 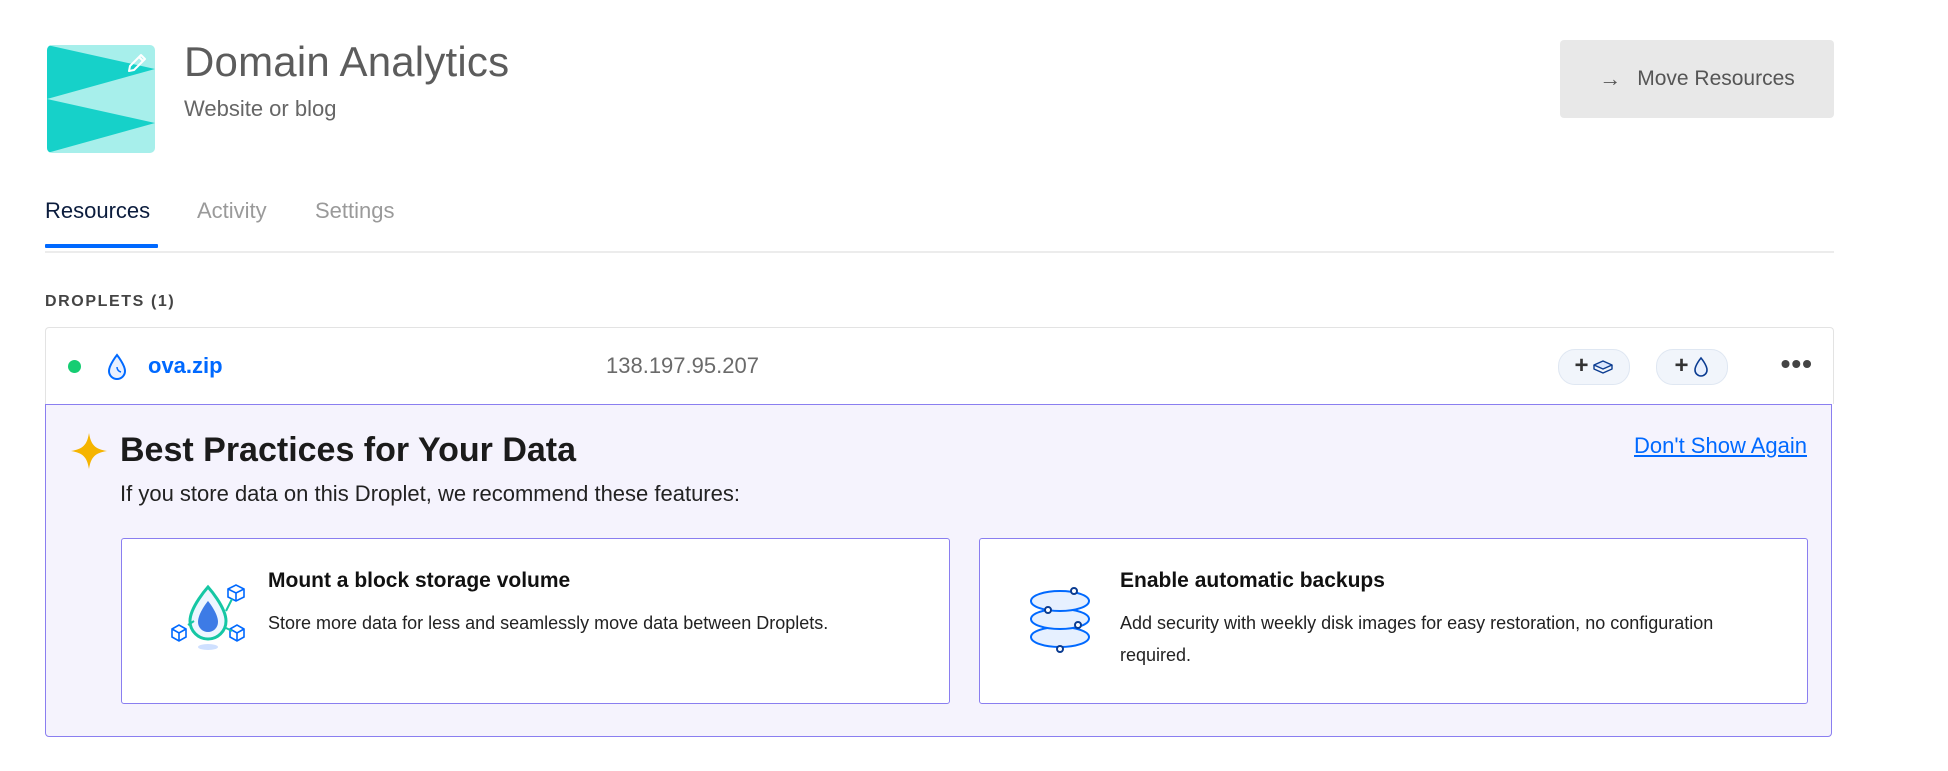 I want to click on block-storage-icon, so click(x=208, y=623).